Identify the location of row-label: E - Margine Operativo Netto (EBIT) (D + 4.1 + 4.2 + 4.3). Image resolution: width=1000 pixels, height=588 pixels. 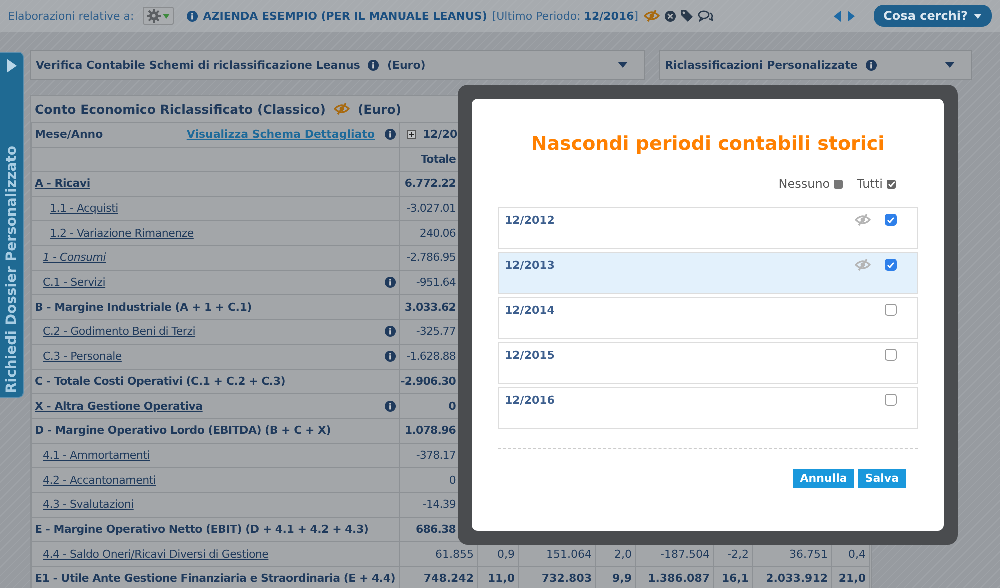
(202, 529).